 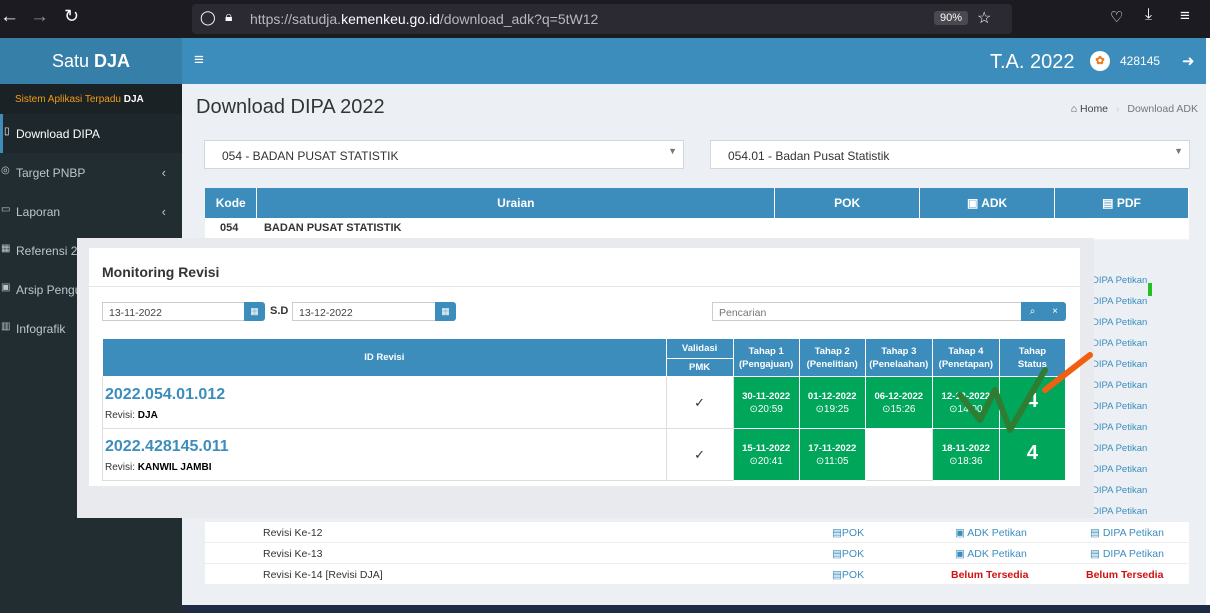 I want to click on search-input, so click(x=867, y=311).